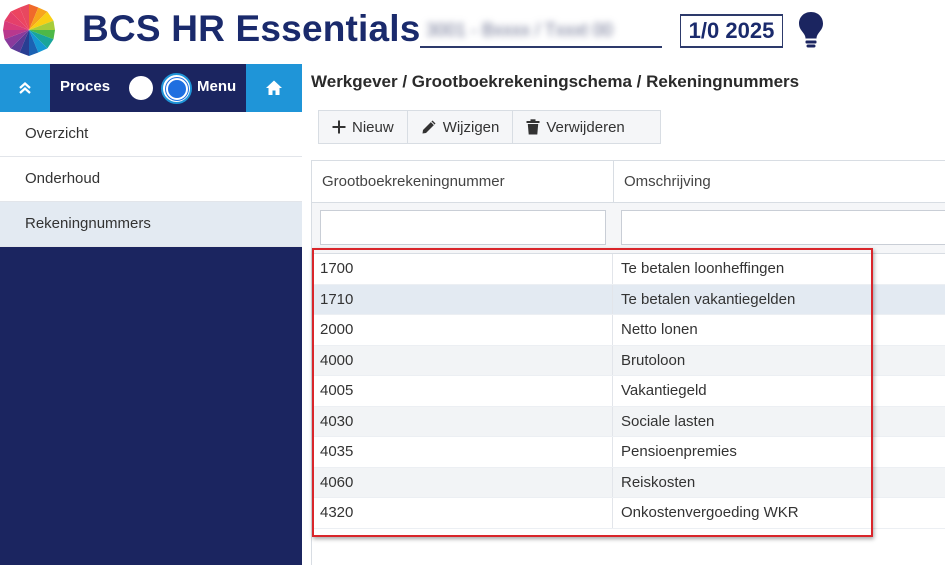 The height and width of the screenshot is (565, 945). Describe the element at coordinates (429, 127) in the screenshot. I see `pencil-icon` at that location.